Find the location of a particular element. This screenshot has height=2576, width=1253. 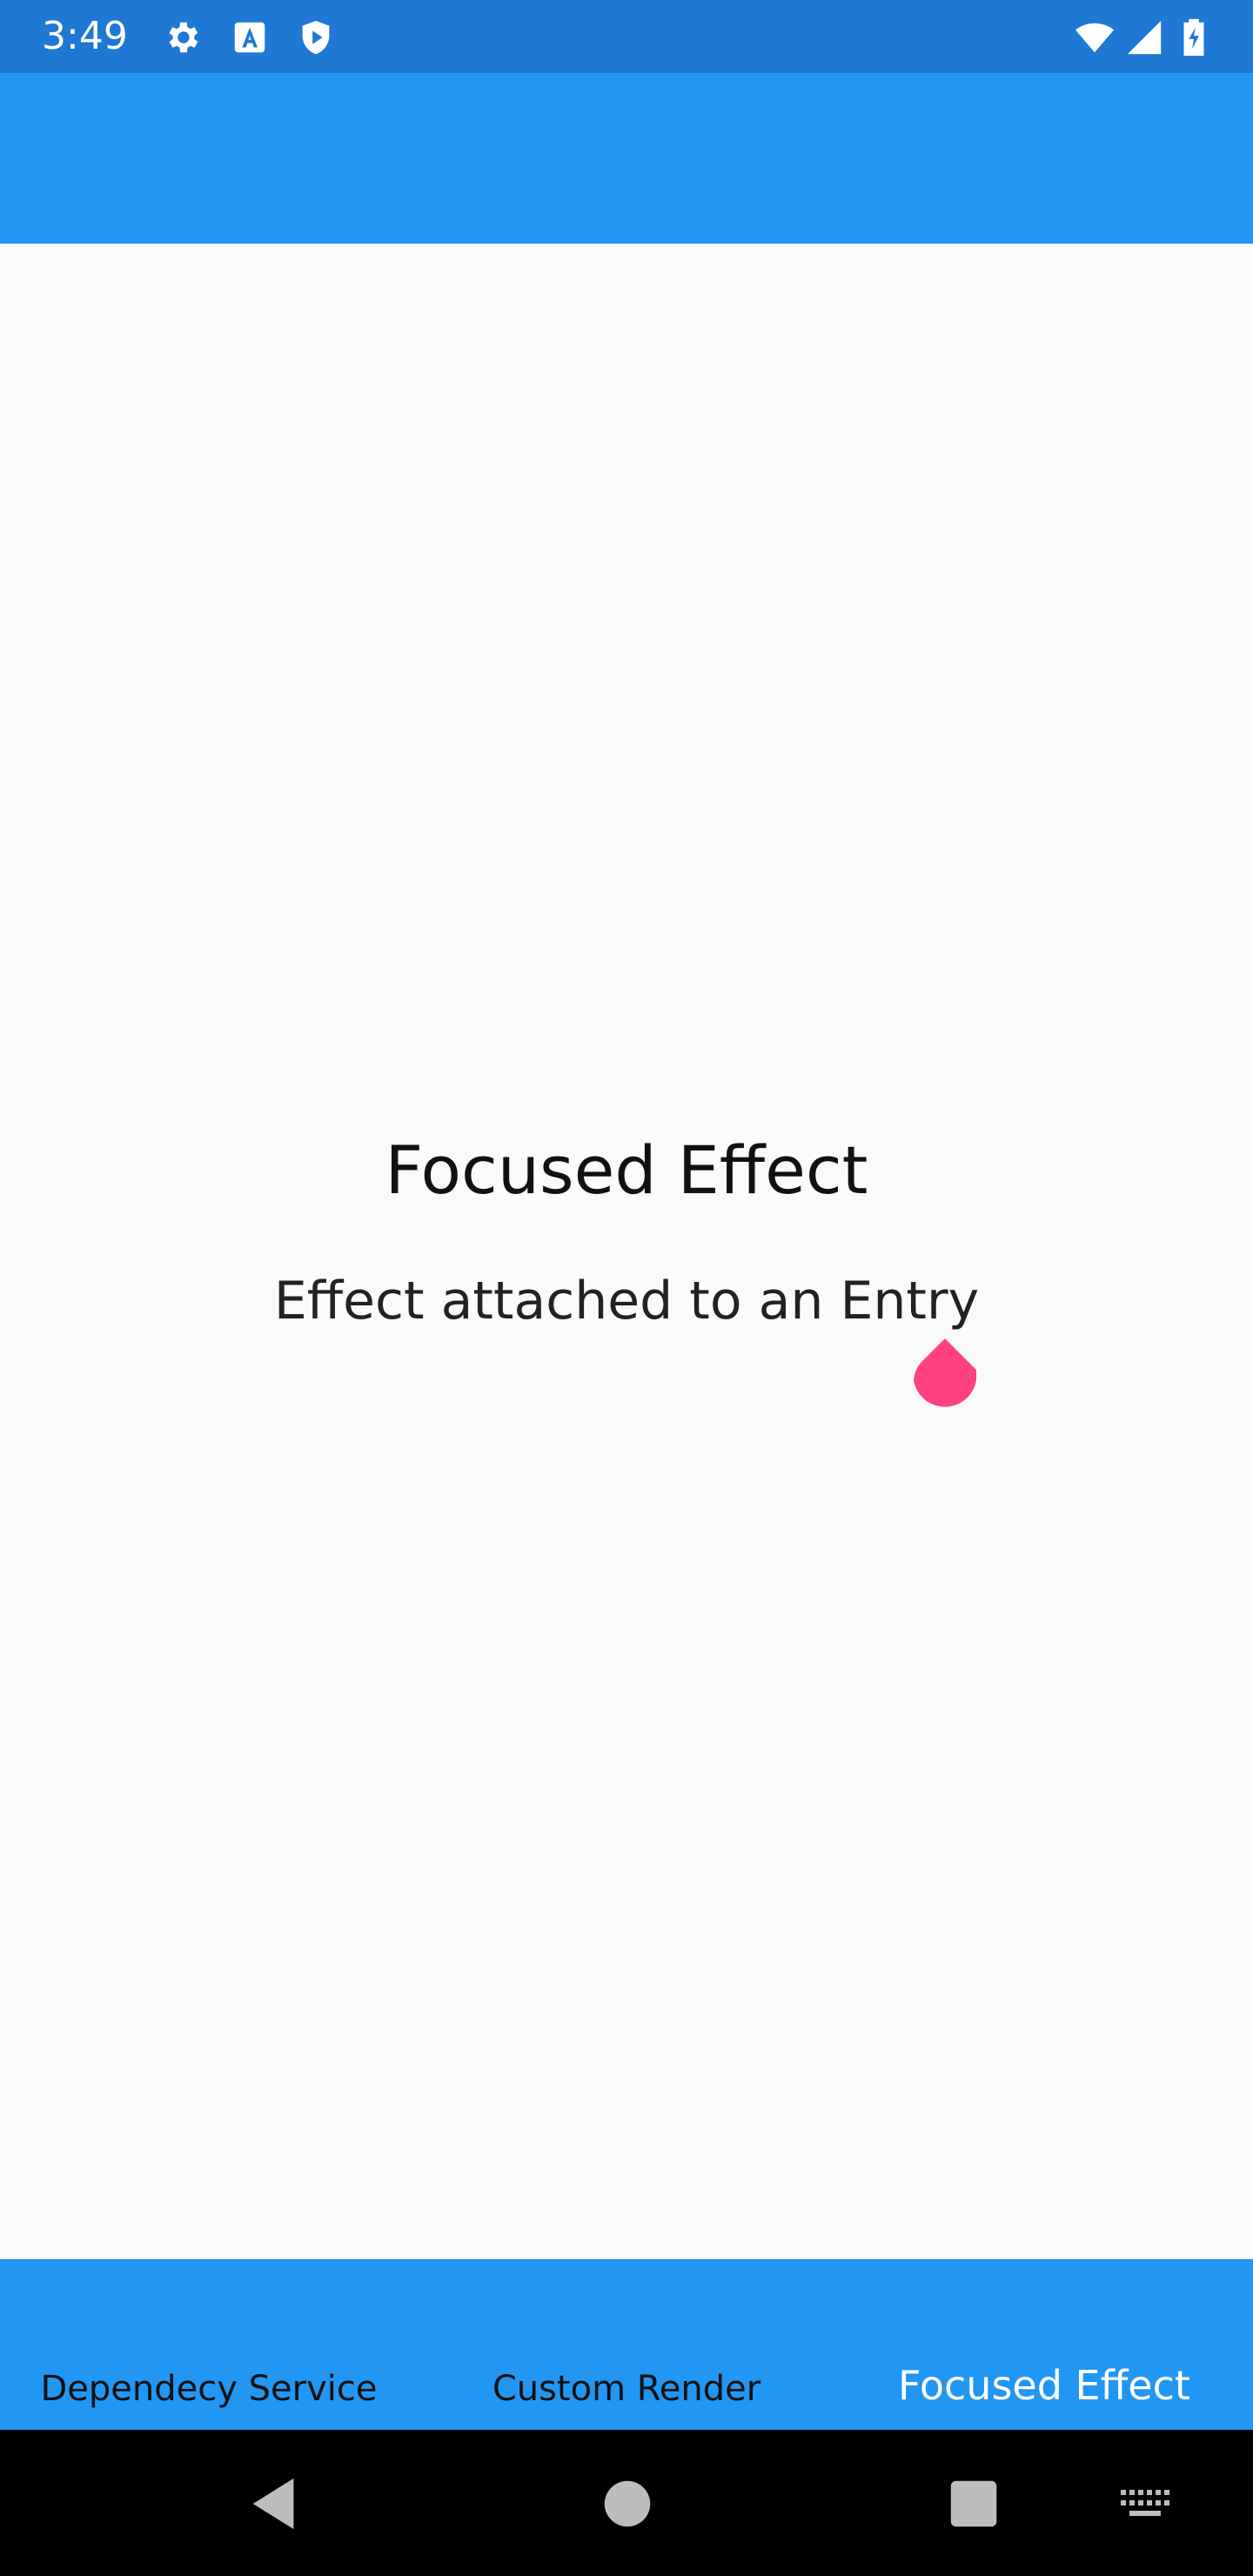

tab-custom-render: Custom Render is located at coordinates (626, 2344).